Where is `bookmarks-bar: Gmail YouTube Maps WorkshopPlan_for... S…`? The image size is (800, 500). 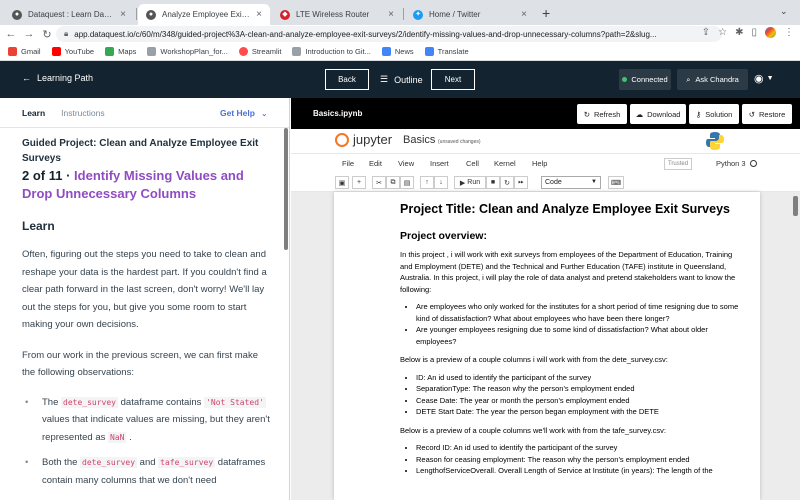
bookmarks-bar: Gmail YouTube Maps WorkshopPlan_for... S… is located at coordinates (400, 52).